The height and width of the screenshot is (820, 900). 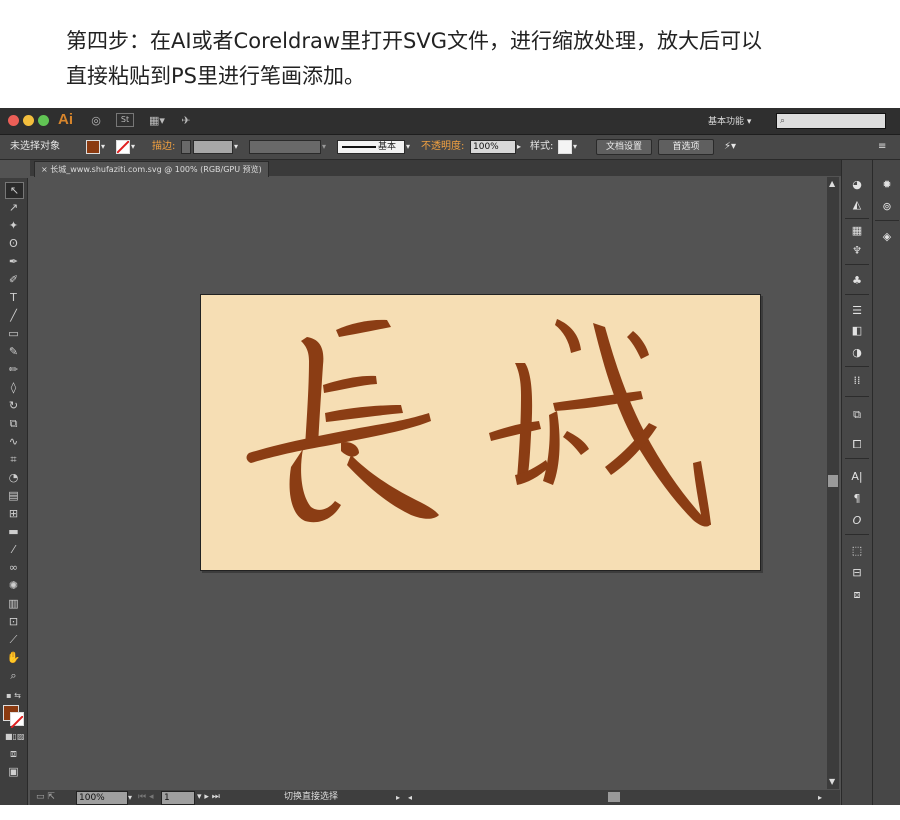 I want to click on stroke-color-box, so click(x=17, y=720).